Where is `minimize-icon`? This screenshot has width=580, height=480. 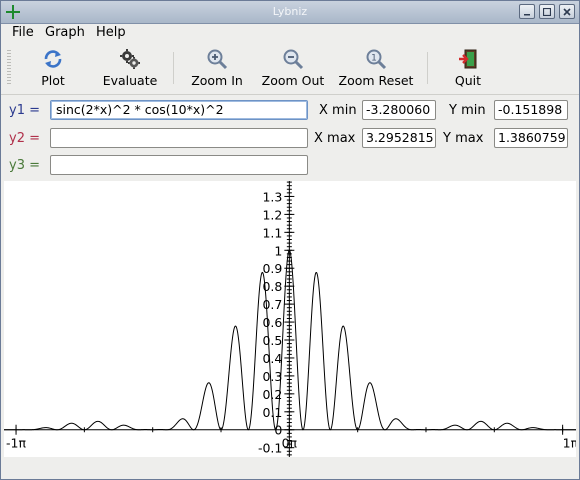
minimize-icon is located at coordinates (527, 14).